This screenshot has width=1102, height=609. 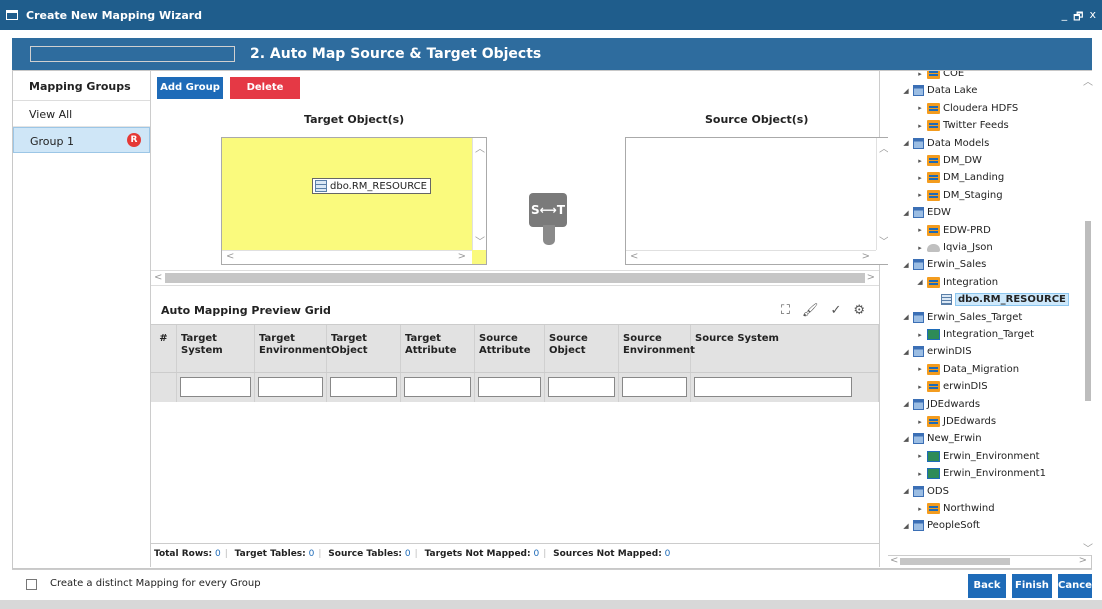 What do you see at coordinates (364, 348) in the screenshot?
I see `column-header: Target Object` at bounding box center [364, 348].